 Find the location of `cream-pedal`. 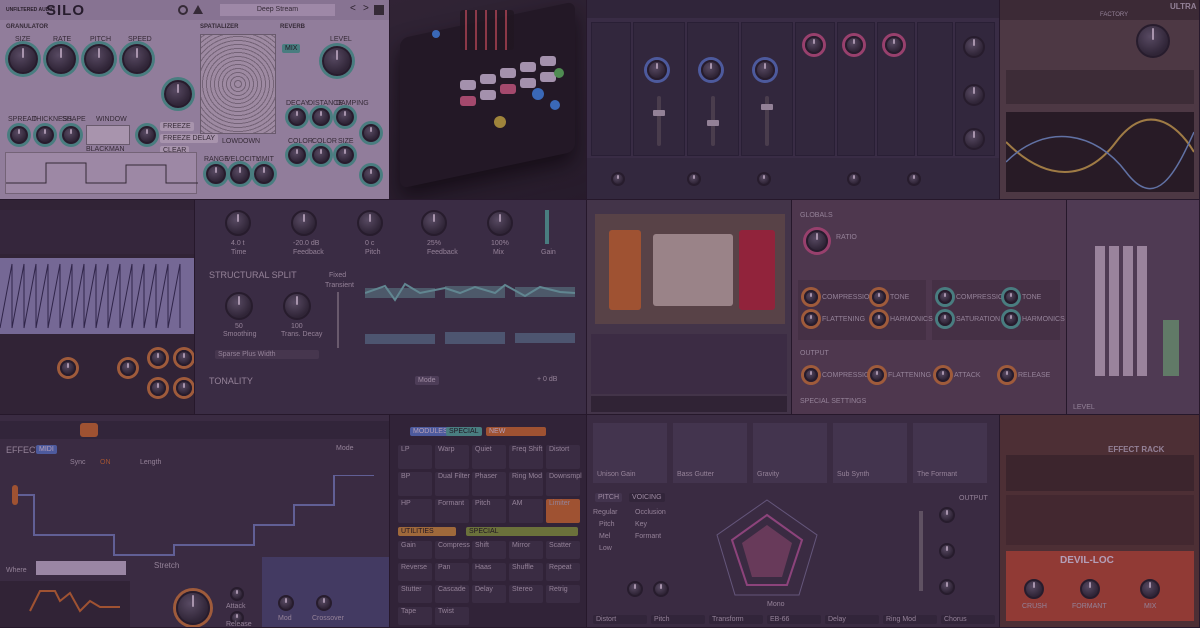

cream-pedal is located at coordinates (693, 270).